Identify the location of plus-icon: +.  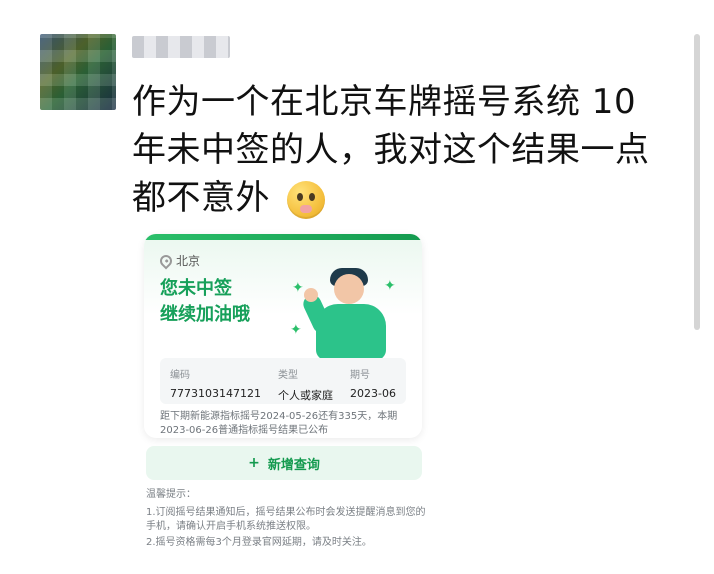
(254, 463).